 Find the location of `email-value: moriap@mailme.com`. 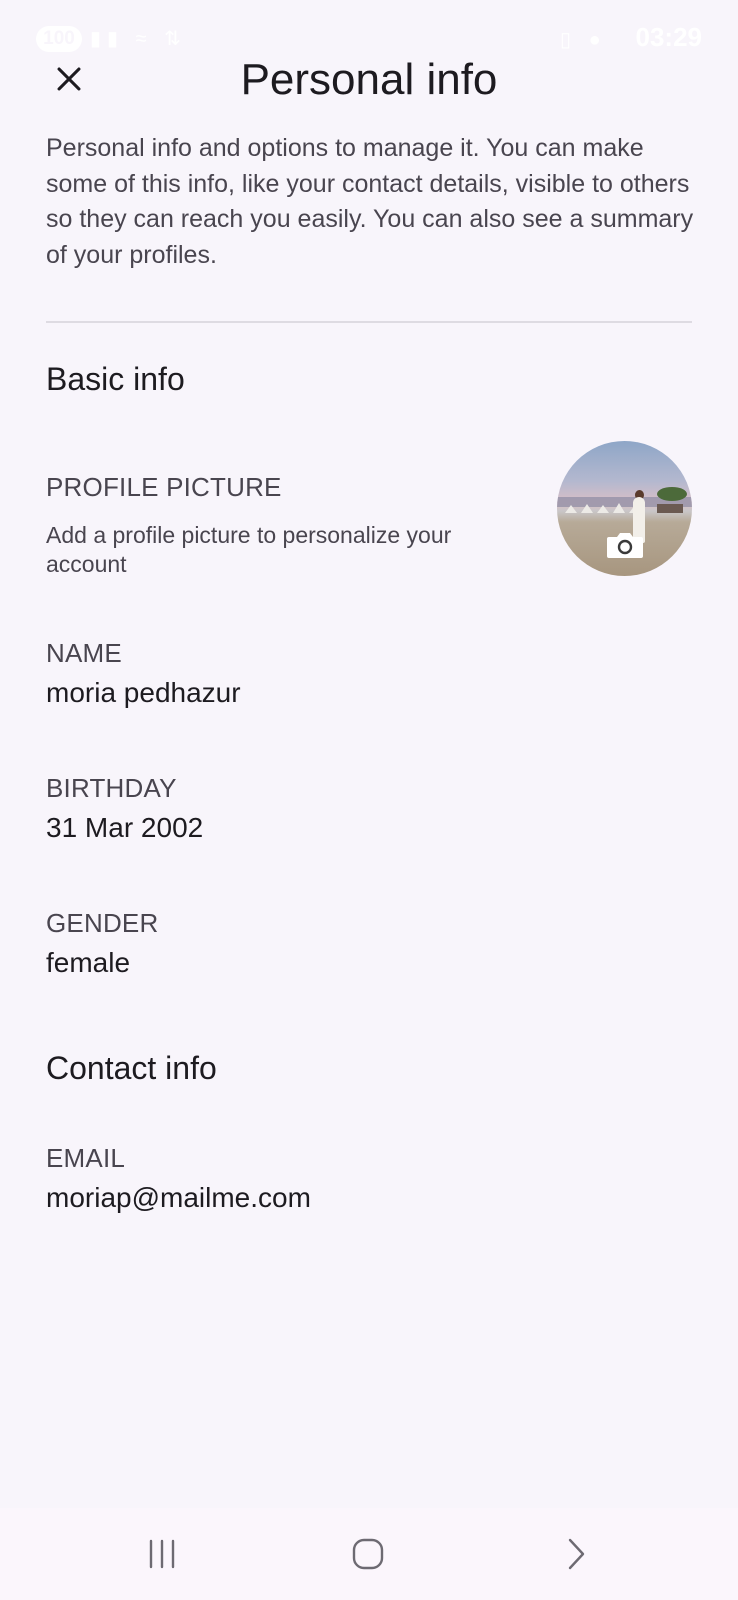

email-value: moriap@mailme.com is located at coordinates (178, 1197).